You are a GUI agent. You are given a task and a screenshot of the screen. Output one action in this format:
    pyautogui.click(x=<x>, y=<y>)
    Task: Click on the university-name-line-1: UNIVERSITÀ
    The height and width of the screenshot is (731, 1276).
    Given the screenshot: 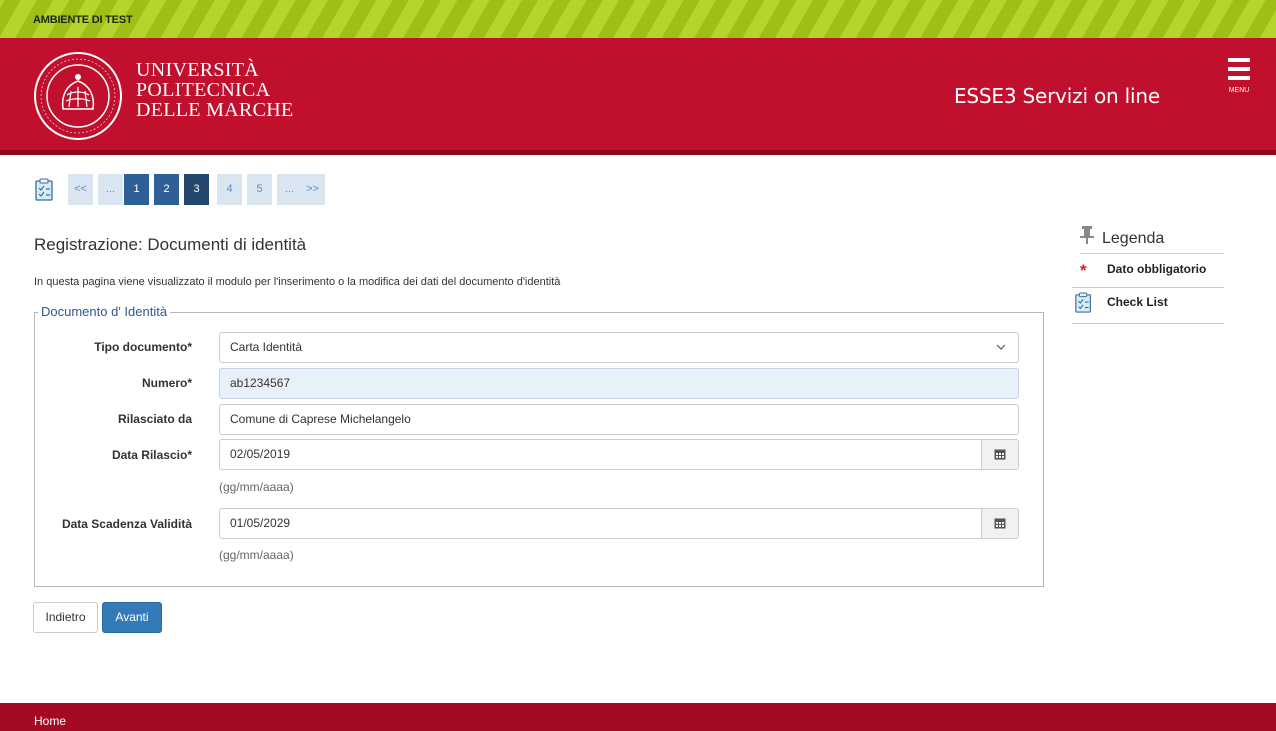 What is the action you would take?
    pyautogui.click(x=197, y=70)
    